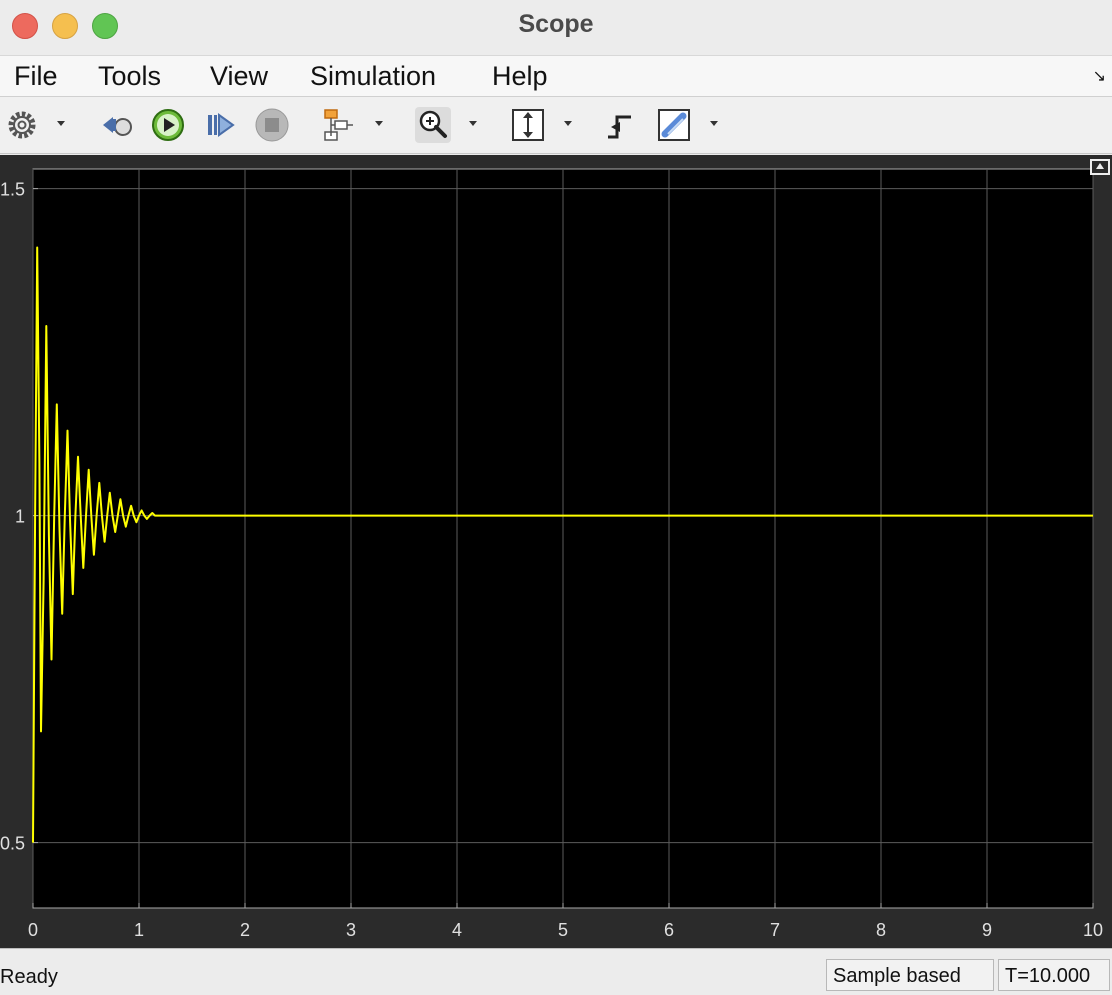 This screenshot has width=1112, height=995. What do you see at coordinates (36, 76) in the screenshot?
I see `menu-file: File` at bounding box center [36, 76].